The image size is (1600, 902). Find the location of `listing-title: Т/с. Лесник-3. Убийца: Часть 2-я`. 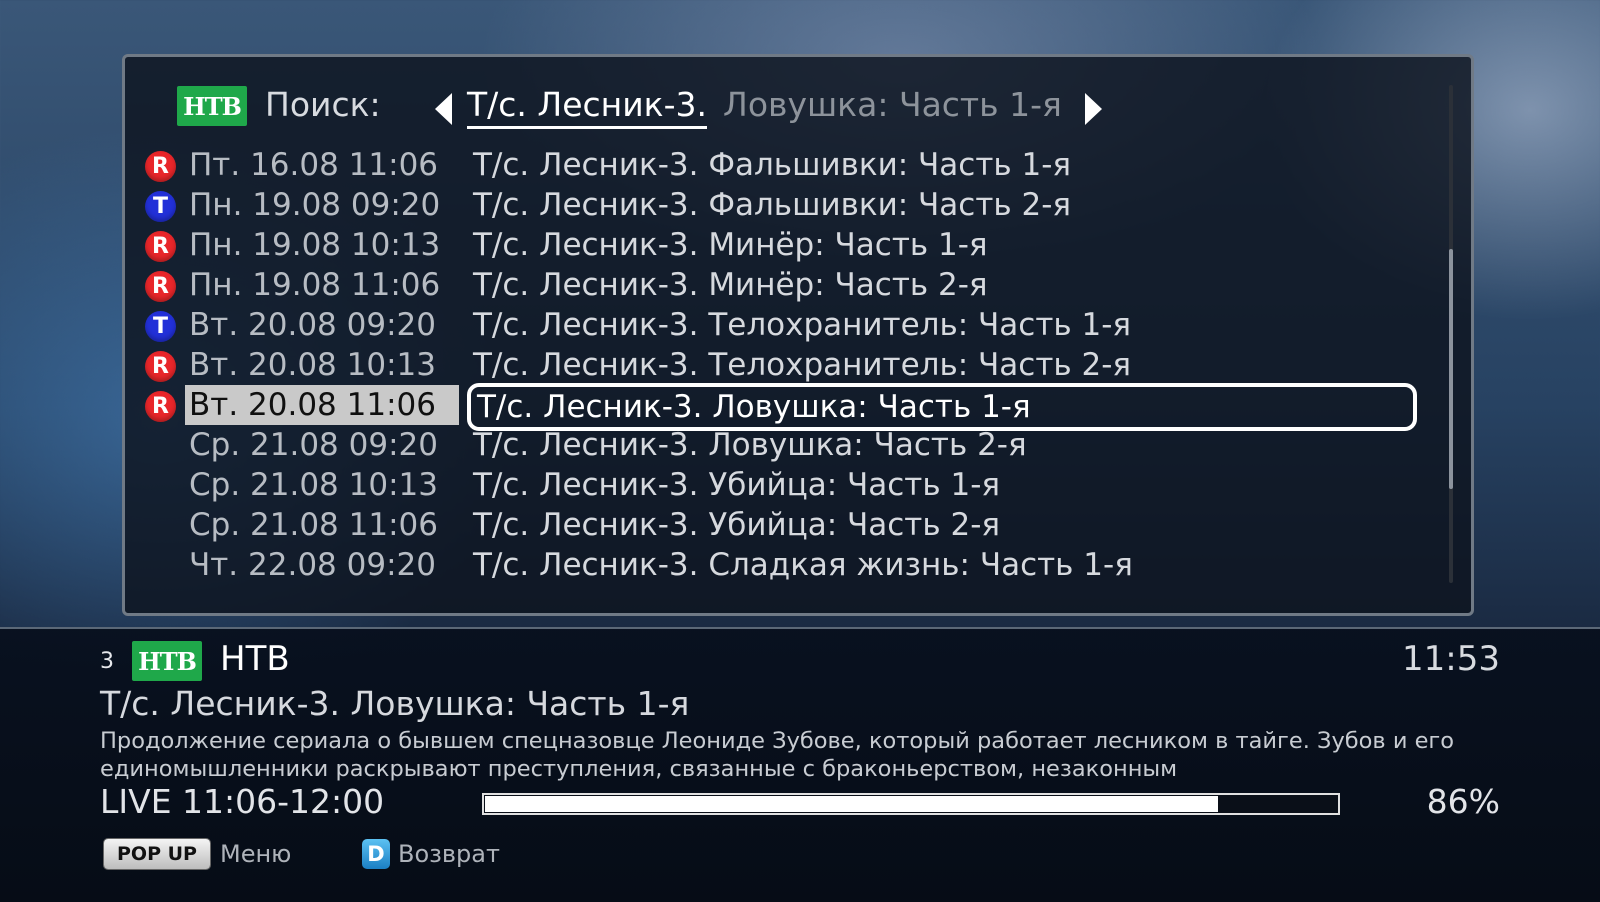

listing-title: Т/с. Лесник-3. Убийца: Часть 2-я is located at coordinates (737, 525).